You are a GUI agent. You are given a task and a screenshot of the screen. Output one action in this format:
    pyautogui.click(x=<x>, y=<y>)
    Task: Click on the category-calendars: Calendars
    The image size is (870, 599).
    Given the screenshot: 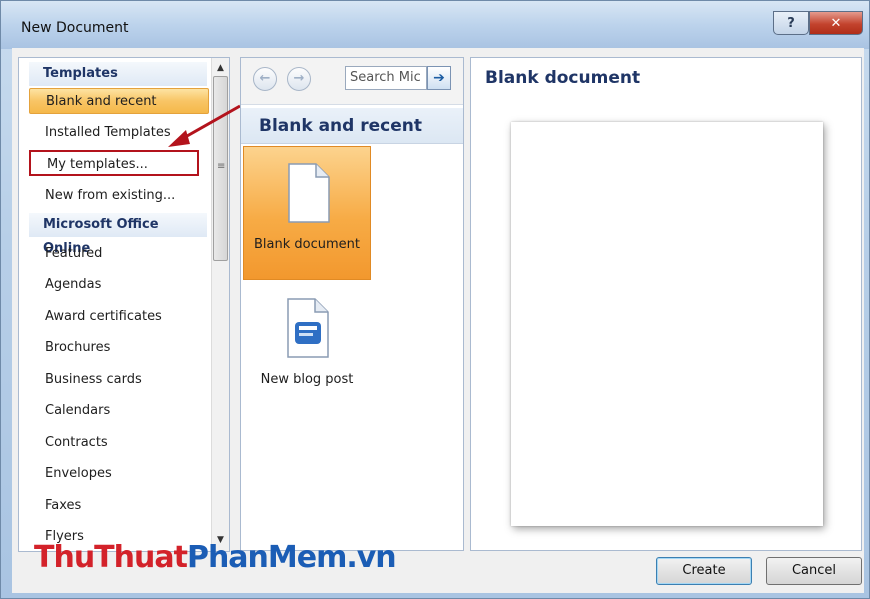 What is the action you would take?
    pyautogui.click(x=119, y=411)
    